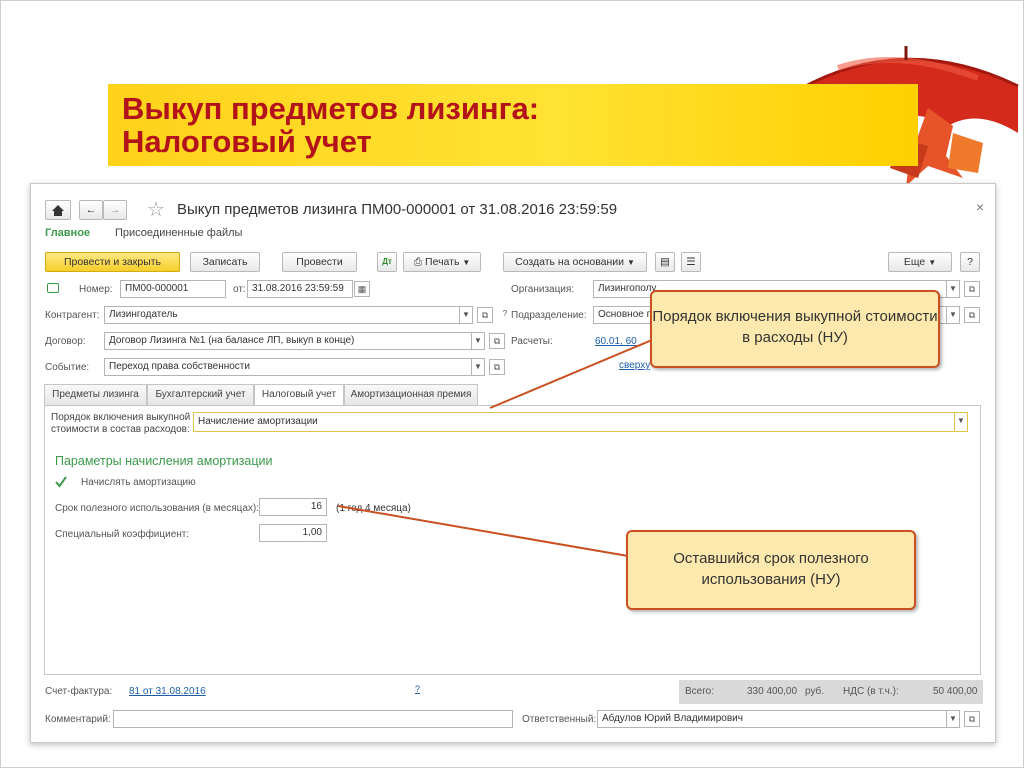 The image size is (1024, 768). Describe the element at coordinates (699, 691) in the screenshot. I see `total-label: Всего:` at that location.